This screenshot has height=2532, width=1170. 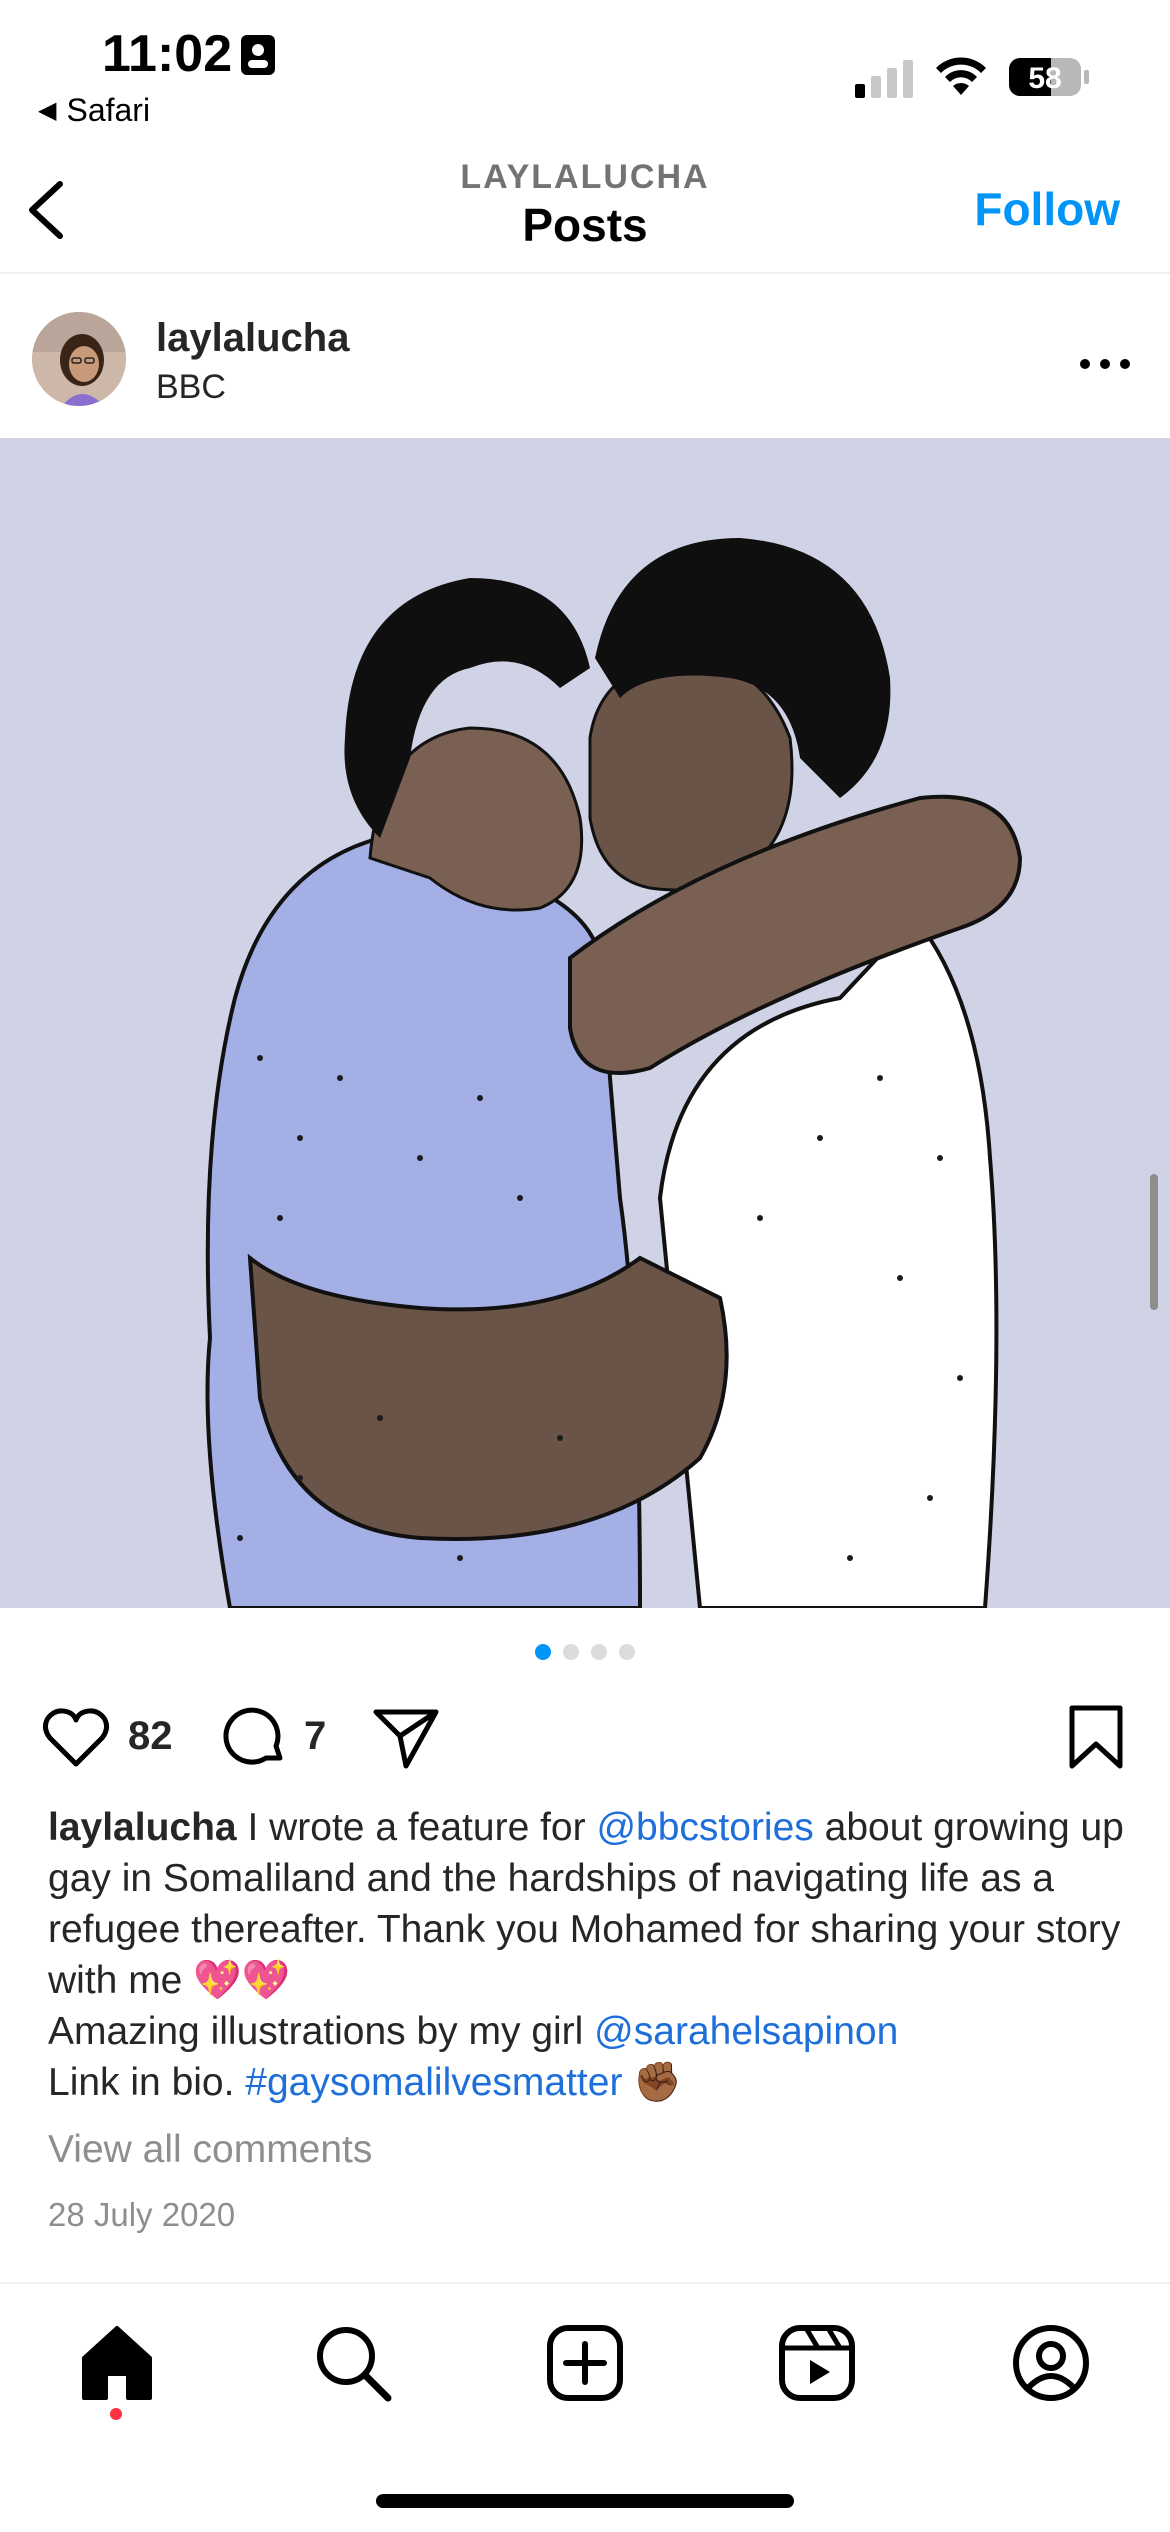 What do you see at coordinates (585, 207) in the screenshot?
I see `navigation-header: LAYLALUCHA Posts Follow` at bounding box center [585, 207].